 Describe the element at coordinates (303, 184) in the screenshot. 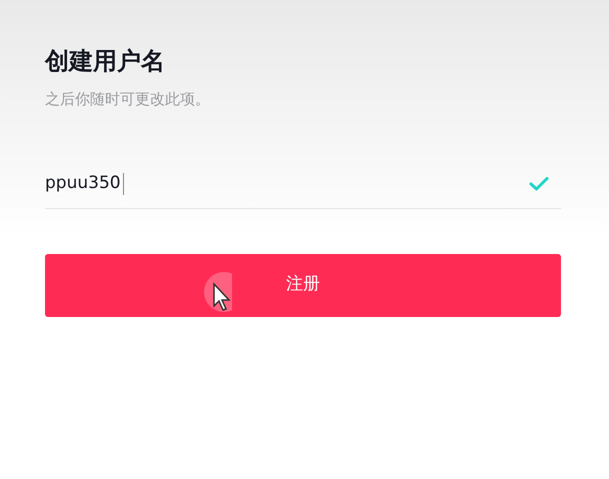

I see `username-field: ppuu350` at that location.